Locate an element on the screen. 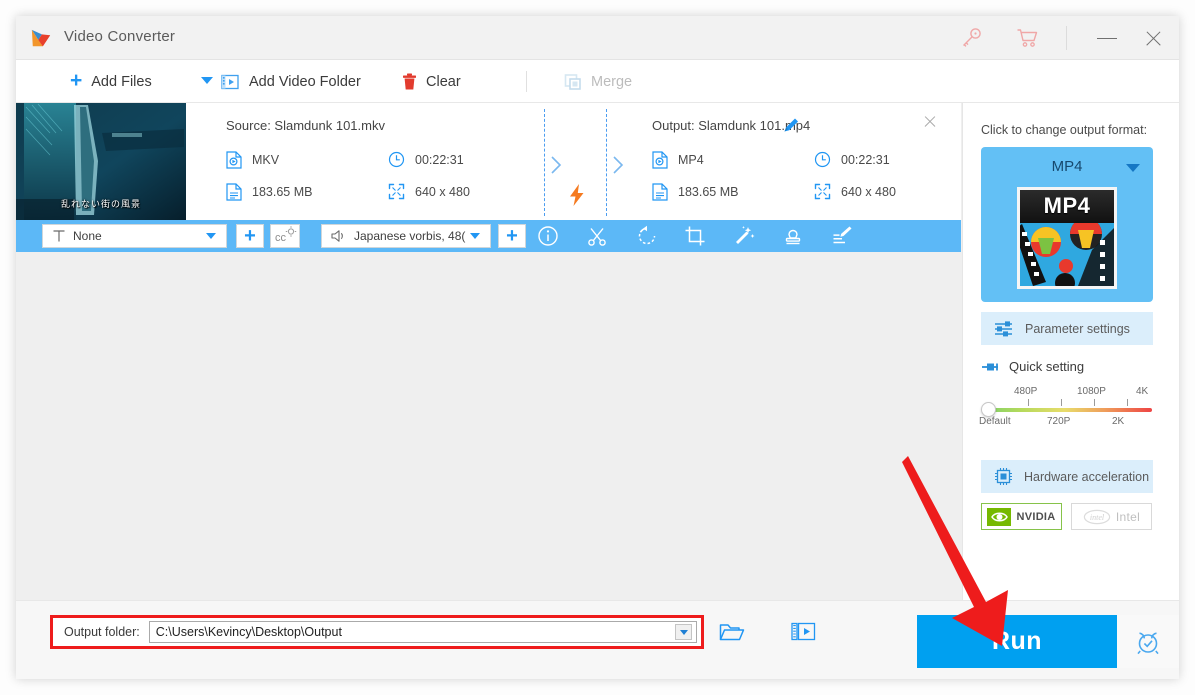  alarm-clock-icon is located at coordinates (1148, 642).